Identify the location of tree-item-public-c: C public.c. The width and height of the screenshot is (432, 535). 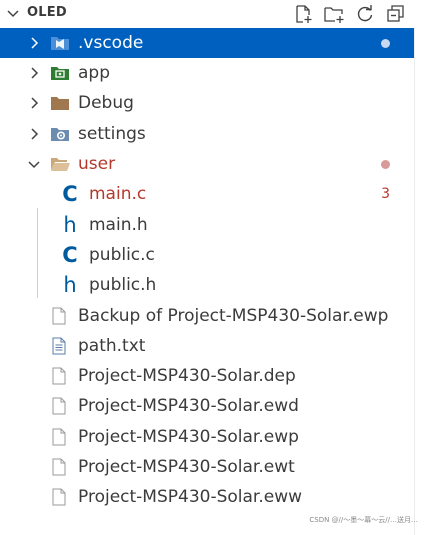
(207, 255).